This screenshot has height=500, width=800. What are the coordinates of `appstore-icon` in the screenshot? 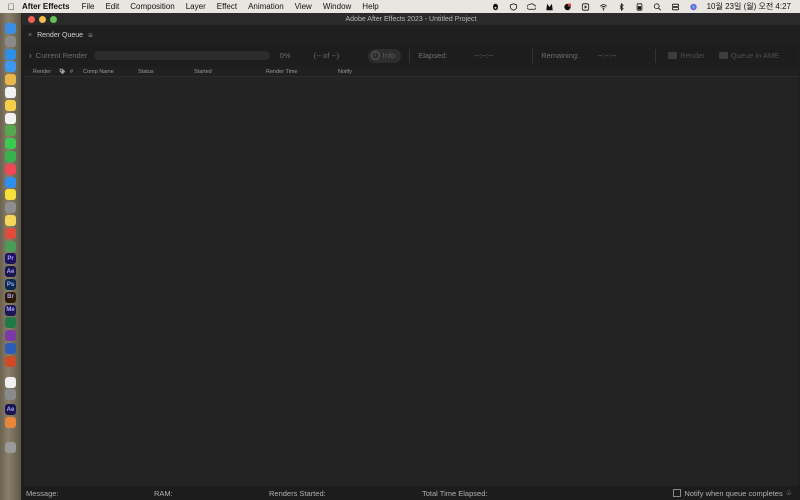 It's located at (10, 182).